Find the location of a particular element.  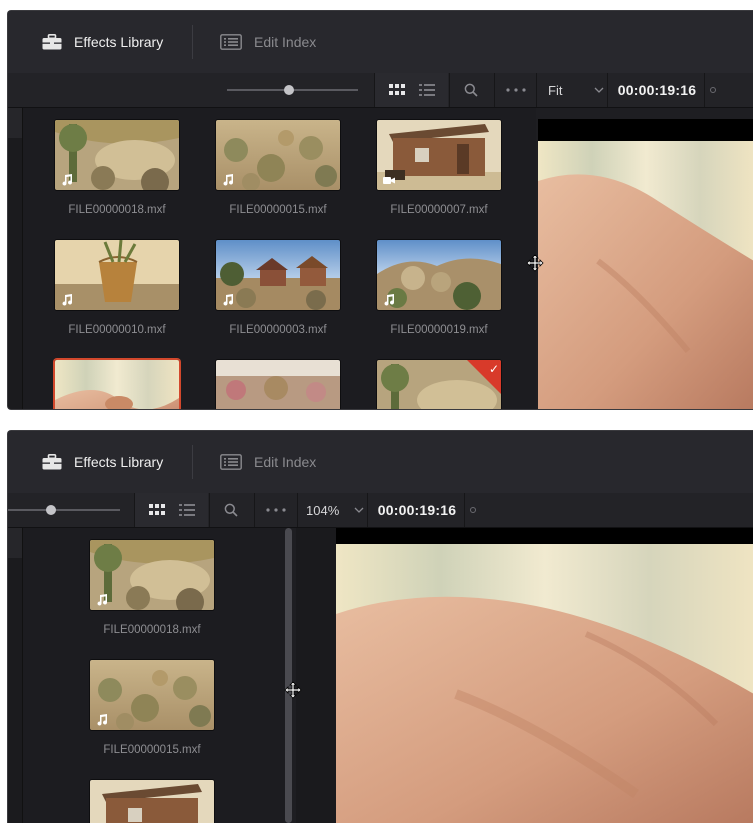

clip-thumbnail-selected is located at coordinates (117, 384).